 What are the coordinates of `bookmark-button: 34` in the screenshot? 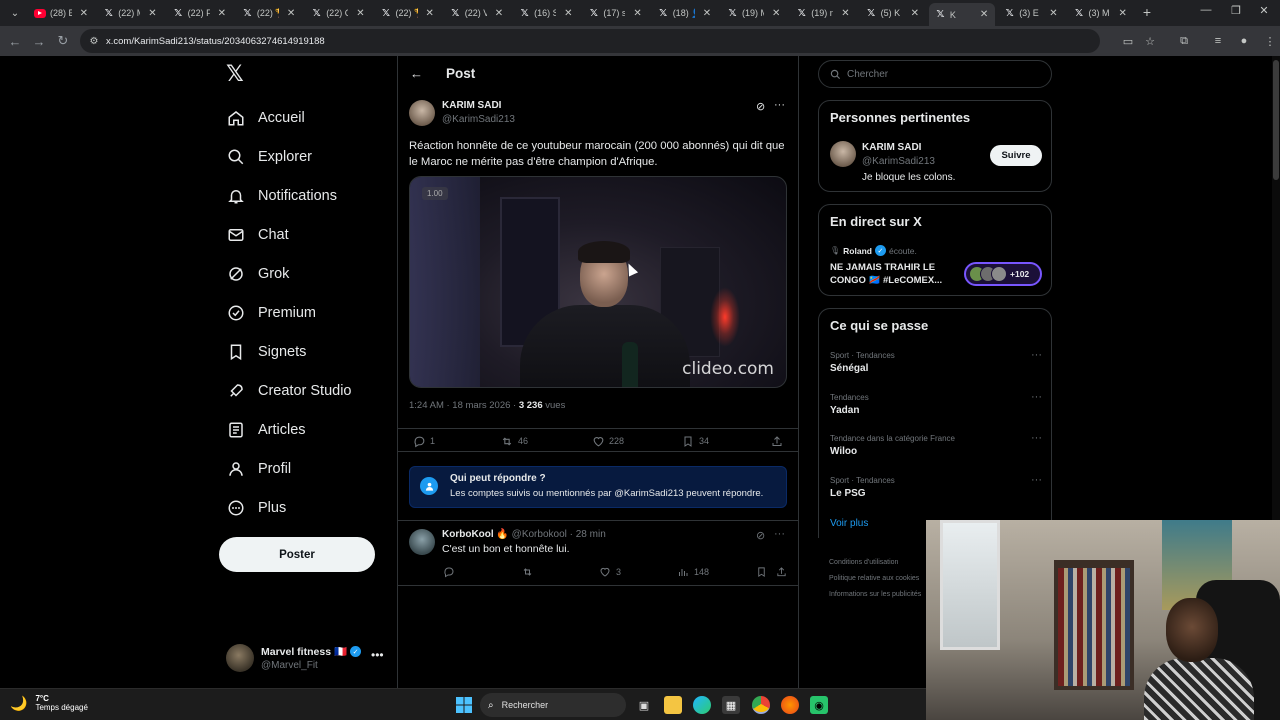 It's located at (695, 441).